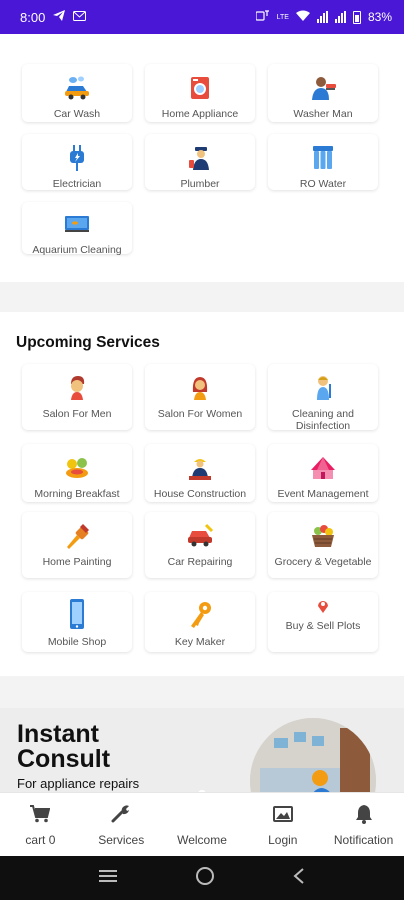  I want to click on nav-cart: cart 0, so click(40, 824).